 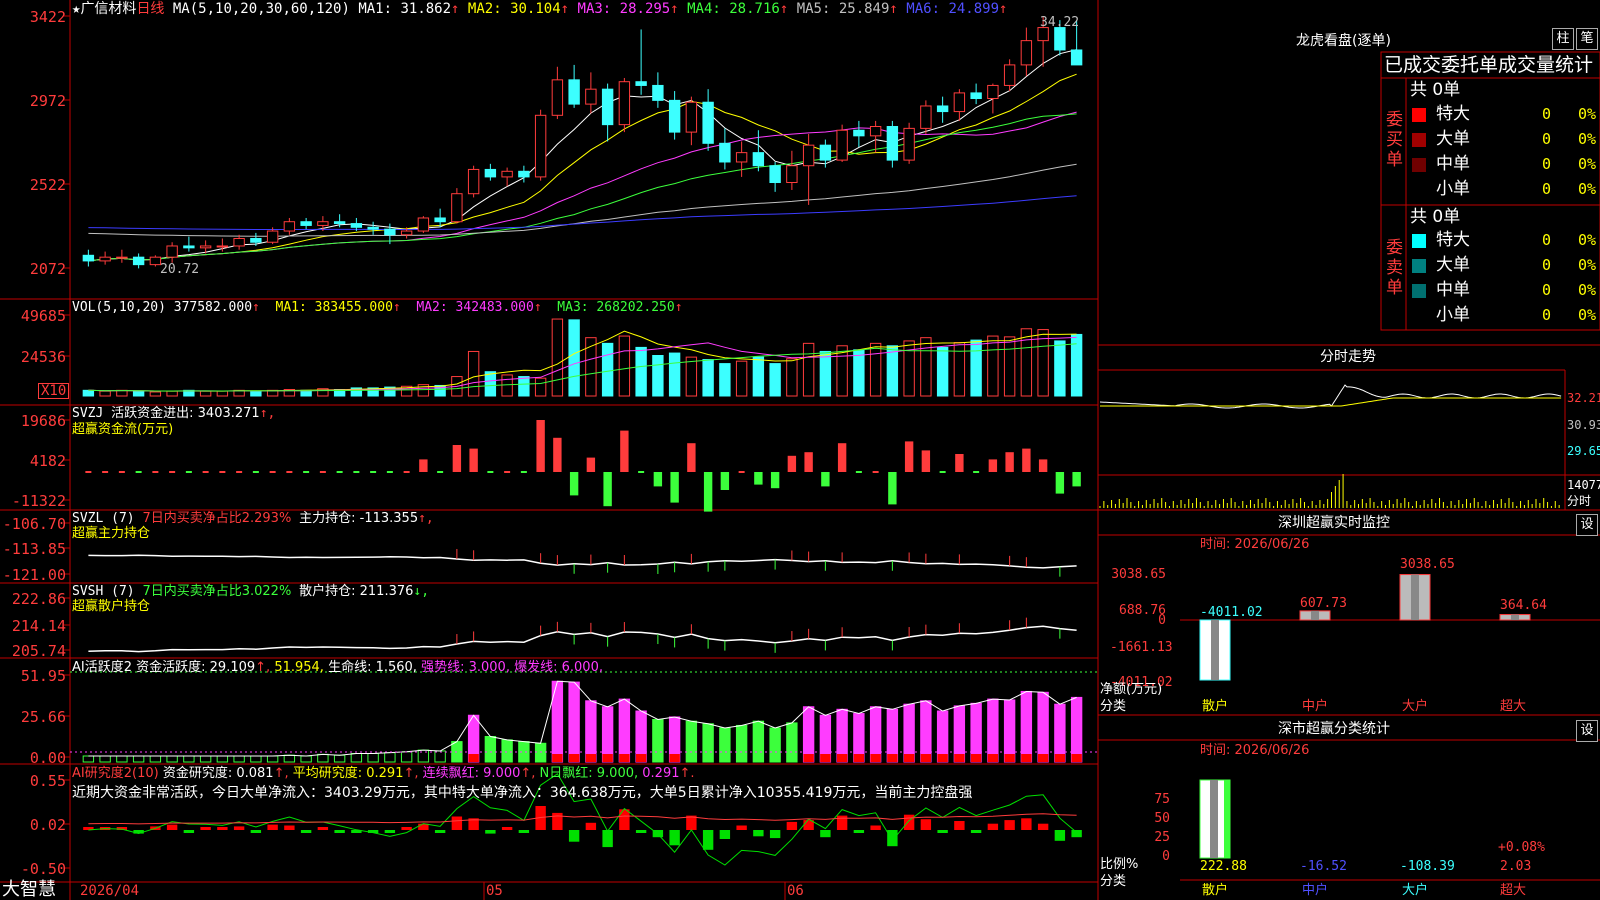 I want to click on ai1-l5: 爆发线: 6.000,, so click(x=558, y=667).